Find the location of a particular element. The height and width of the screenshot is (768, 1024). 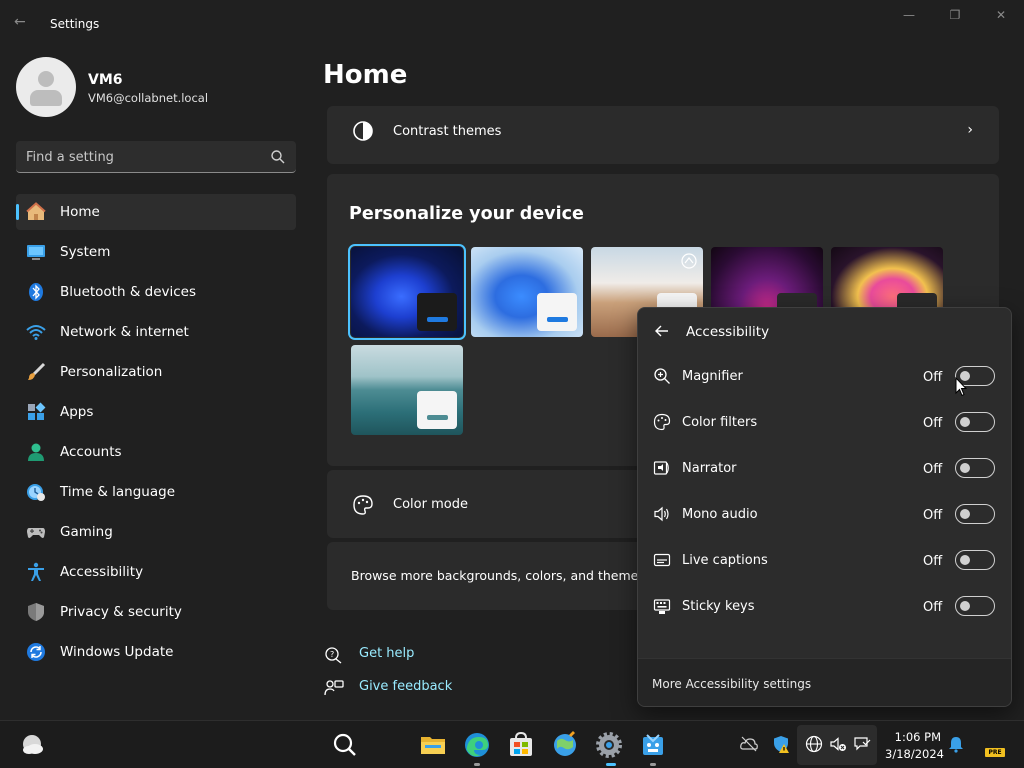

sidebar-item-time-language: Time & language is located at coordinates (156, 492).